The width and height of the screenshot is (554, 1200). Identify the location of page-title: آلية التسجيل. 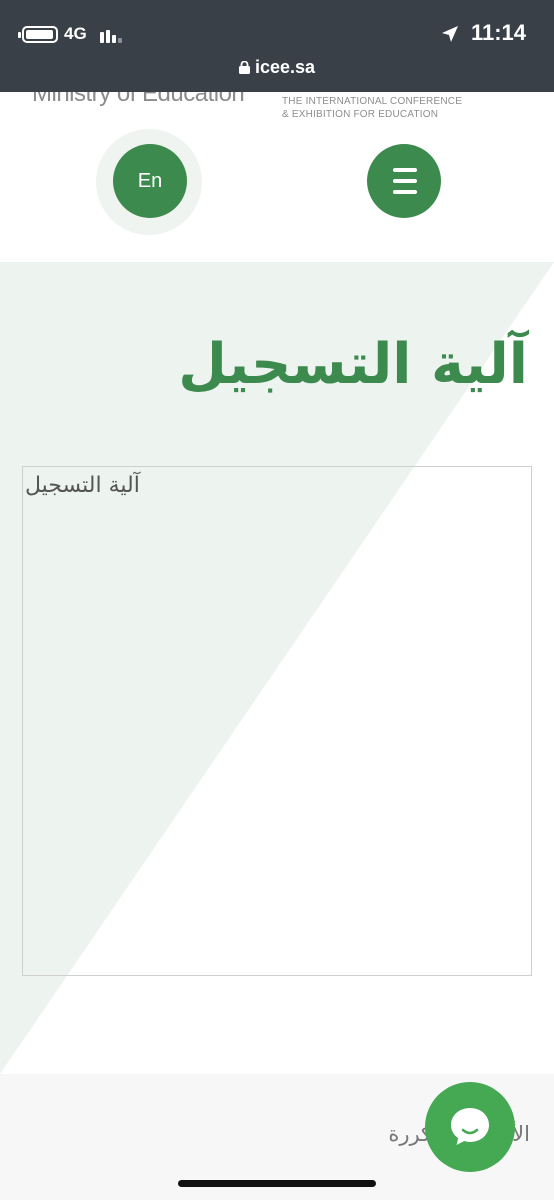
(353, 364).